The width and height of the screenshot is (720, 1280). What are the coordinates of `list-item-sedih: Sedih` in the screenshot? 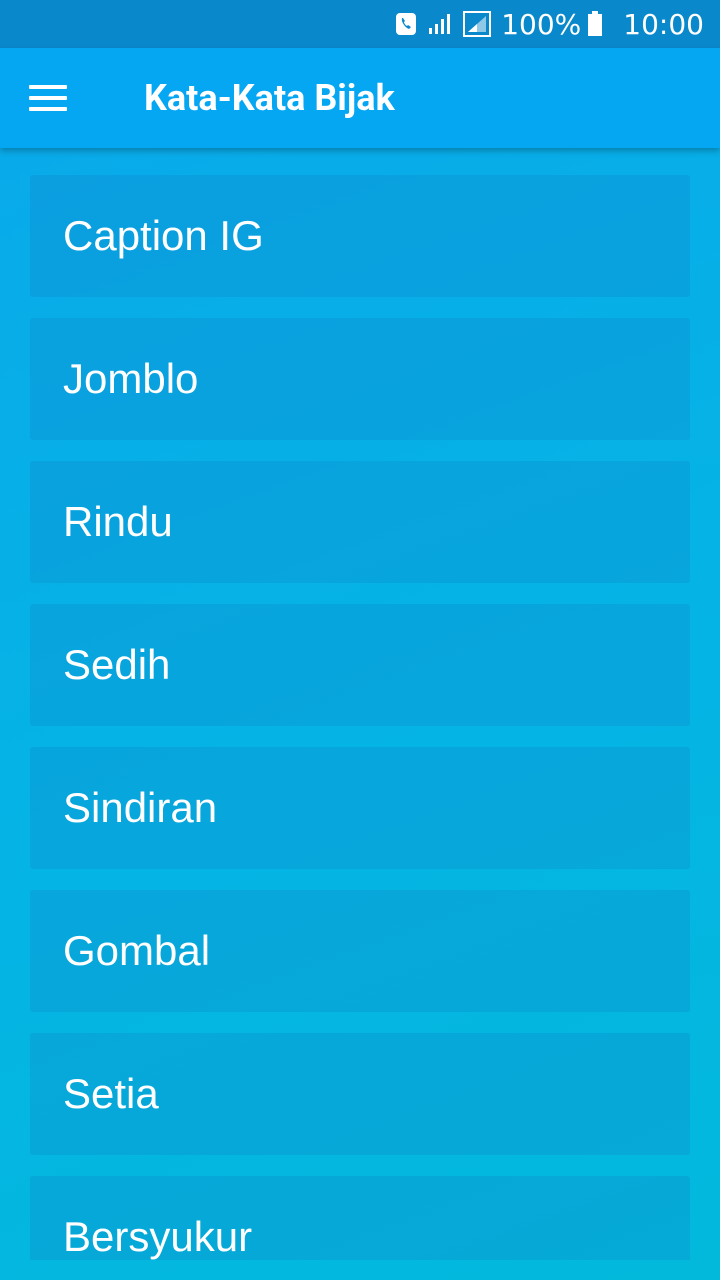 It's located at (360, 665).